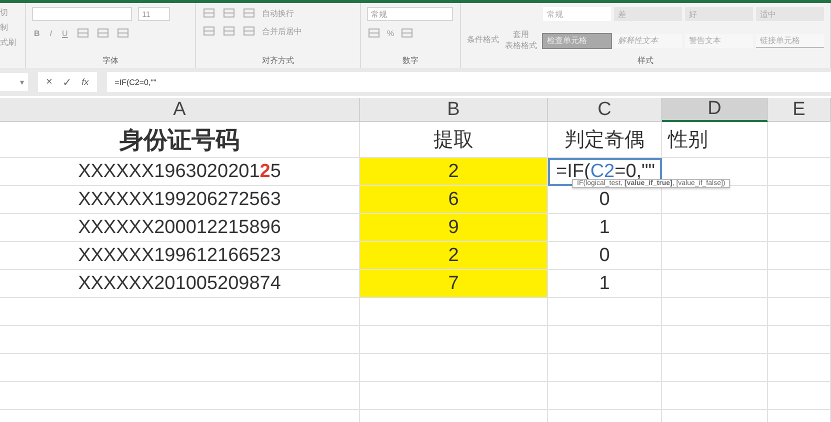 The width and height of the screenshot is (831, 422). Describe the element at coordinates (180, 110) in the screenshot. I see `column-header: A` at that location.